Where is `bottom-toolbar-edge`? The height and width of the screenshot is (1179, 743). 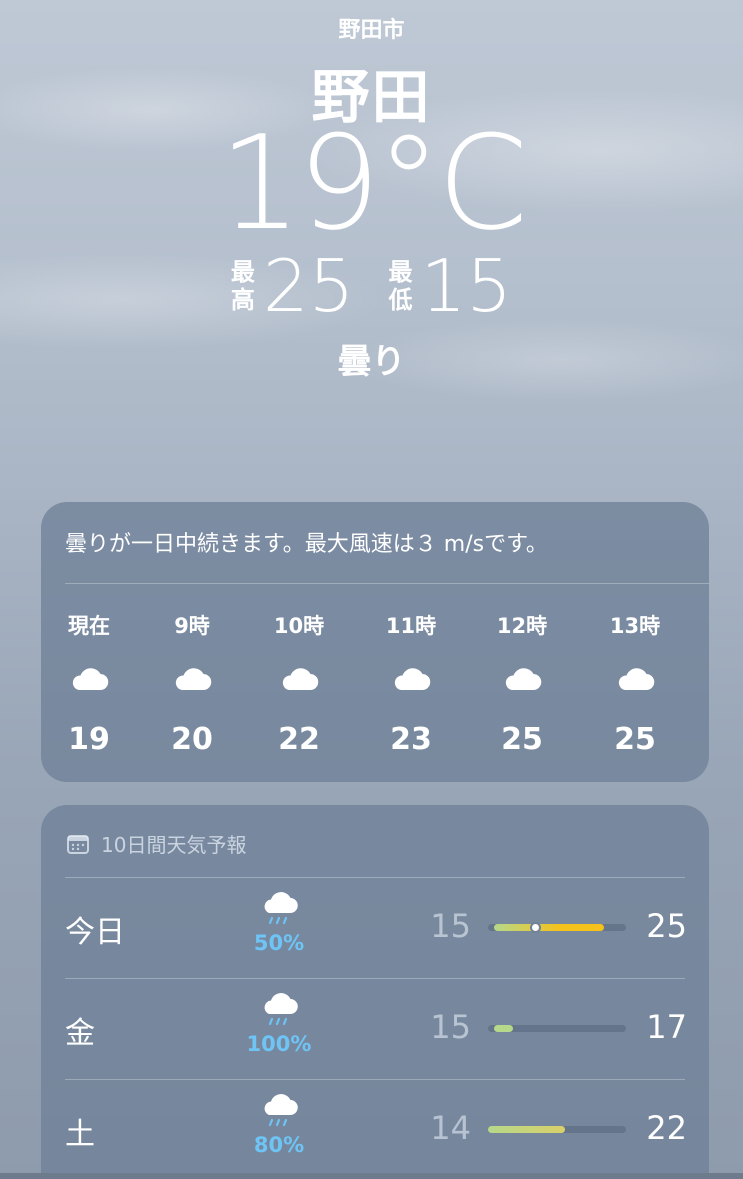
bottom-toolbar-edge is located at coordinates (371, 1176).